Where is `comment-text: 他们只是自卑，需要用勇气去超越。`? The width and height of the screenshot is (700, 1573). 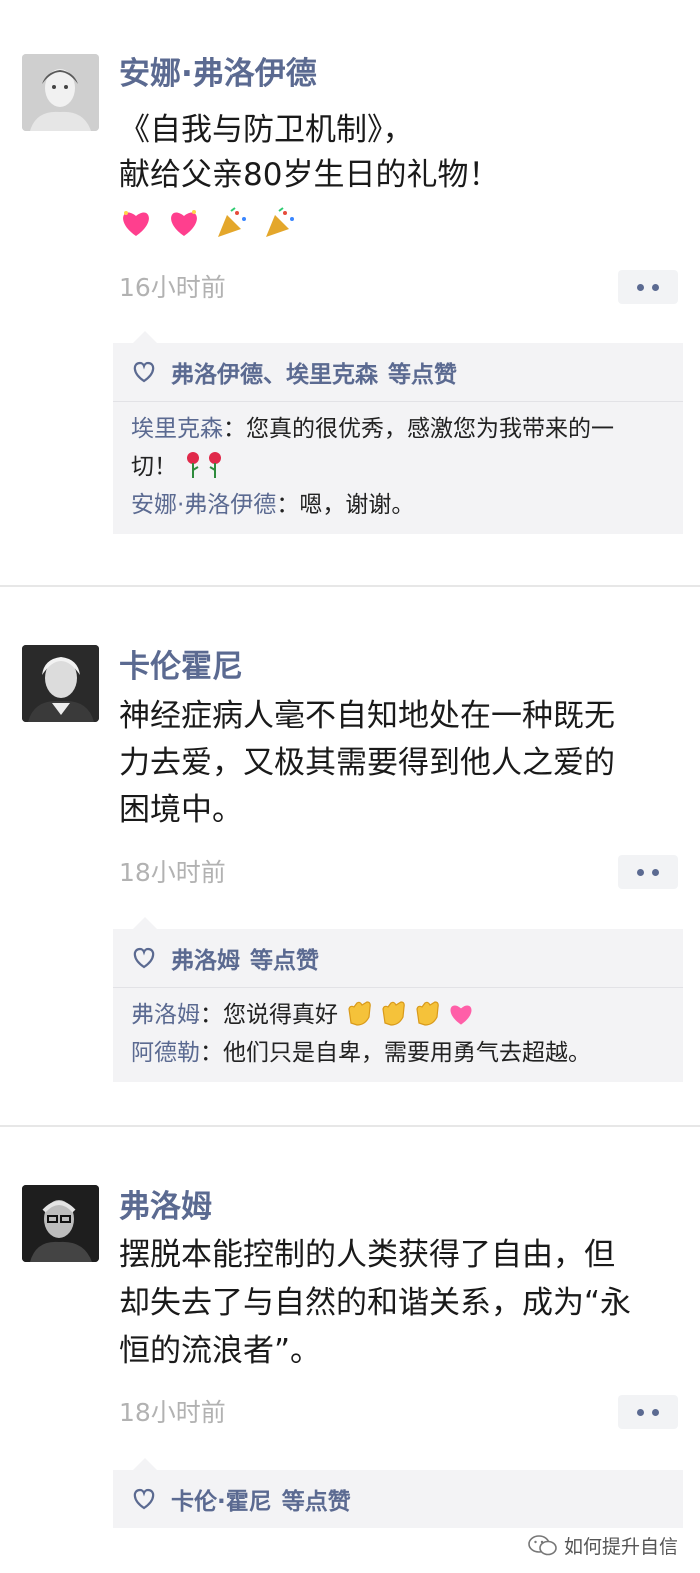
comment-text: 他们只是自卑，需要用勇气去超越。 is located at coordinates (407, 1053).